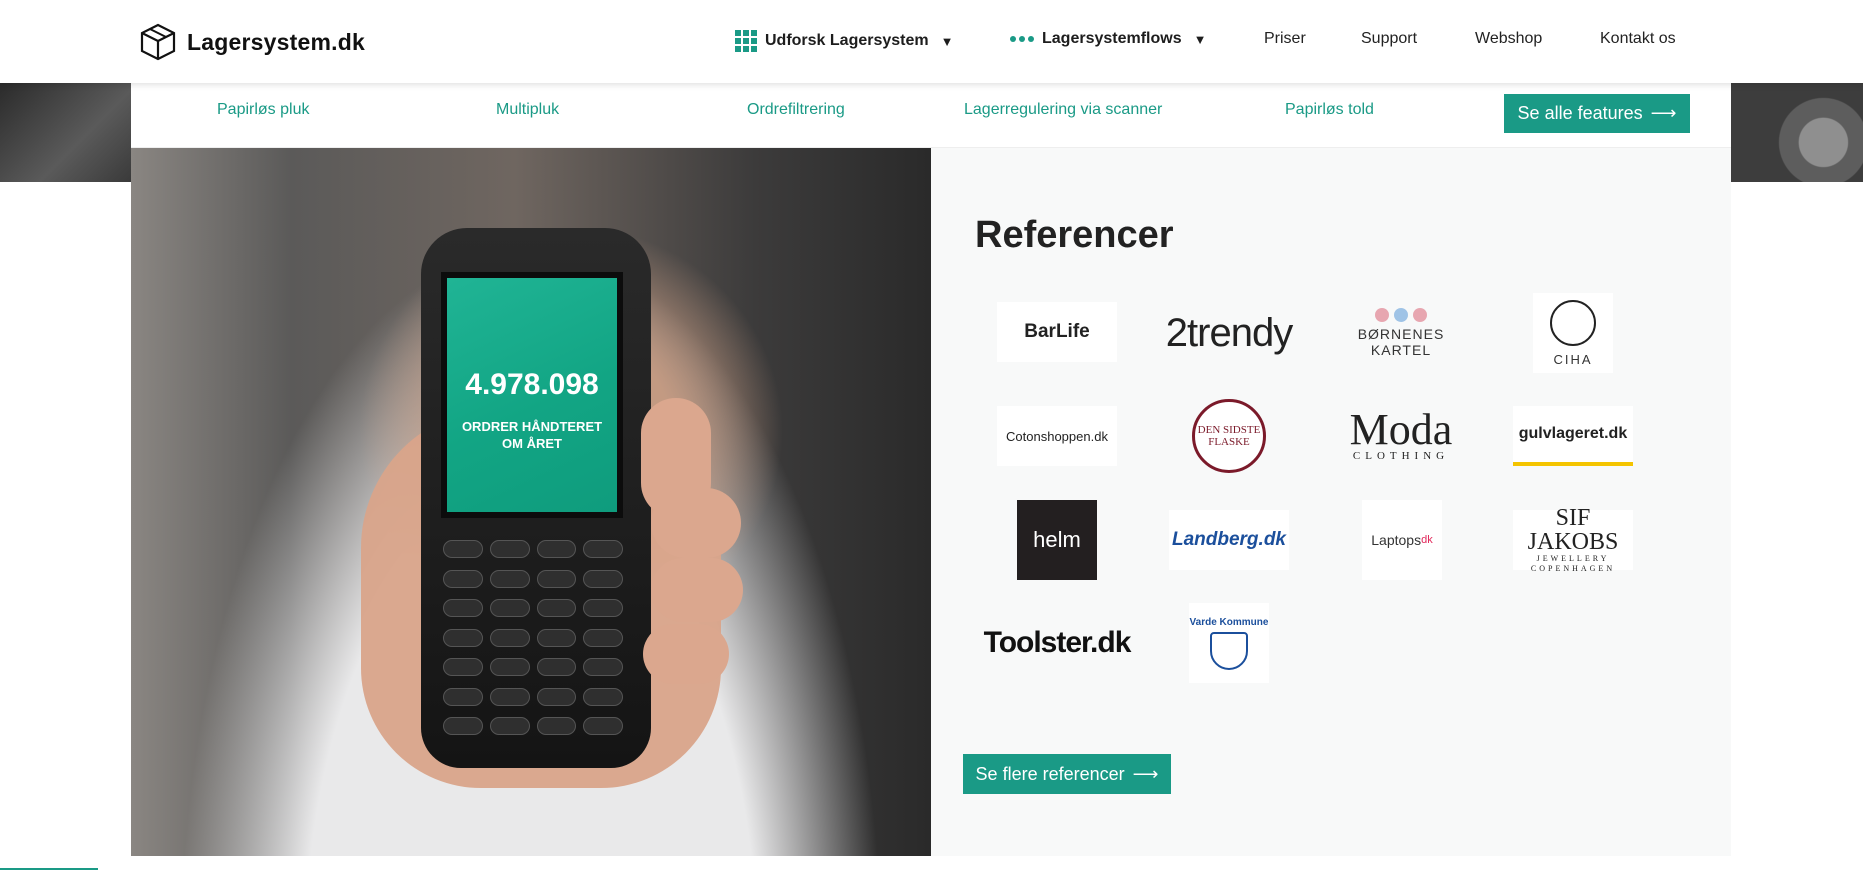  What do you see at coordinates (1050, 773) in the screenshot?
I see `button-label: Se flere referencer` at bounding box center [1050, 773].